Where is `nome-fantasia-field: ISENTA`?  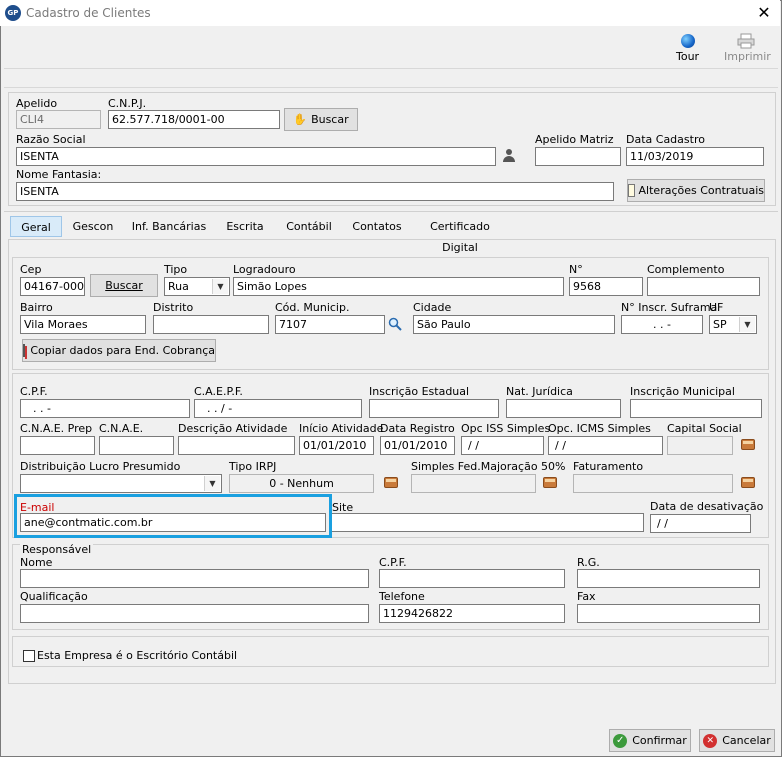 nome-fantasia-field: ISENTA is located at coordinates (315, 191).